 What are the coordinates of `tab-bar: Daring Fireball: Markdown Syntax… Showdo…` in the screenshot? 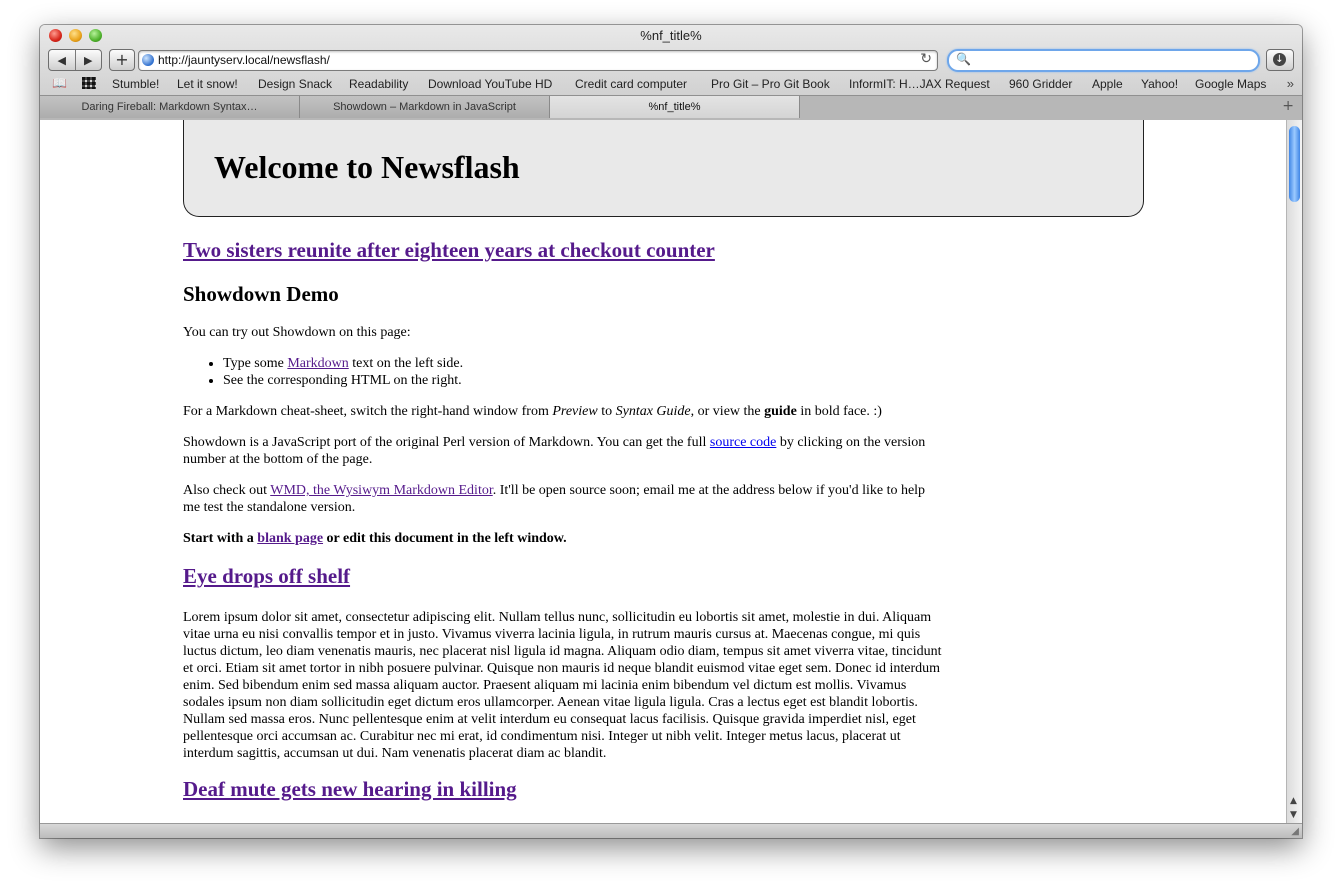 It's located at (671, 107).